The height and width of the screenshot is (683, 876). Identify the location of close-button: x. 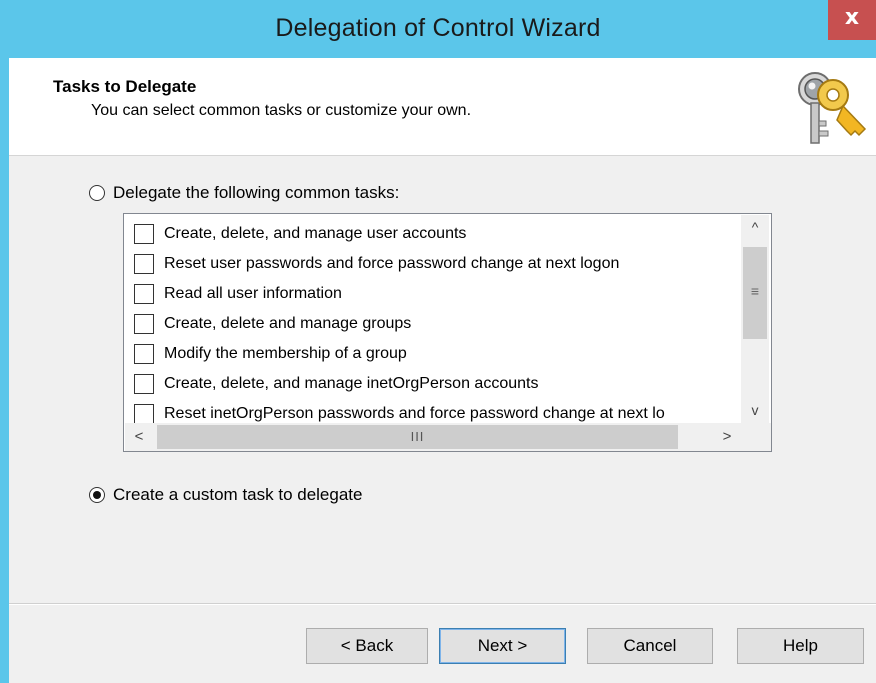
(852, 20).